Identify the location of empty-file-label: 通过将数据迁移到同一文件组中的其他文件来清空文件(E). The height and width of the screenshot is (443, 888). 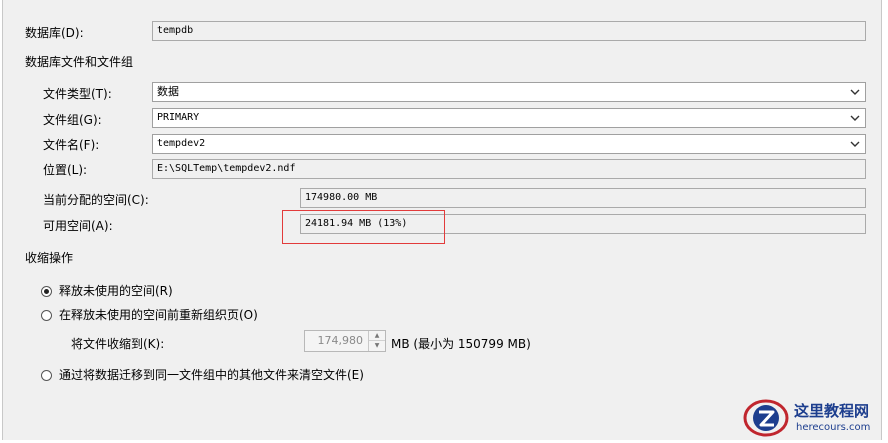
(211, 375).